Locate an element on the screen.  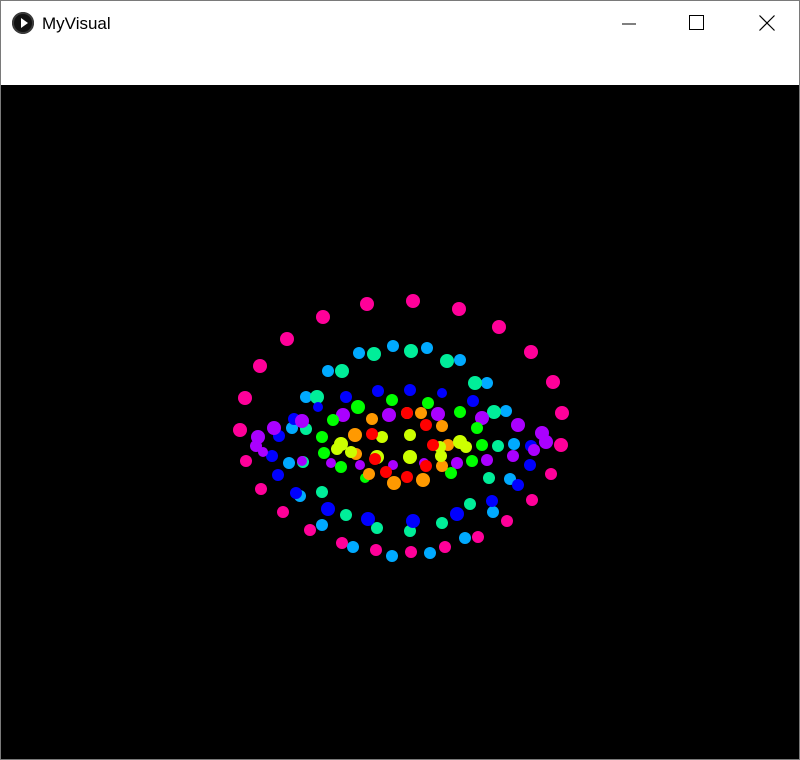
minimize-button is located at coordinates (628, 23).